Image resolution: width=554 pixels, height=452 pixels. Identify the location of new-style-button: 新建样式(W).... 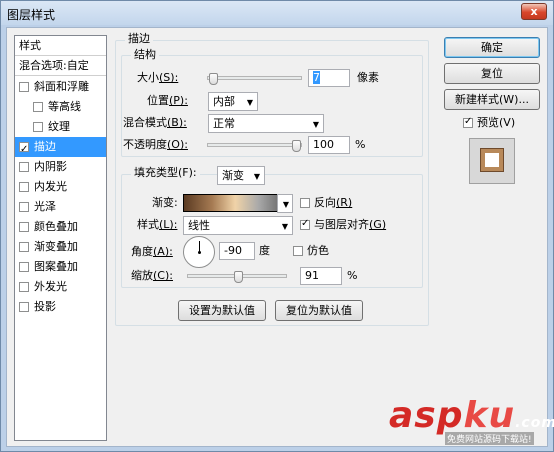
(492, 99).